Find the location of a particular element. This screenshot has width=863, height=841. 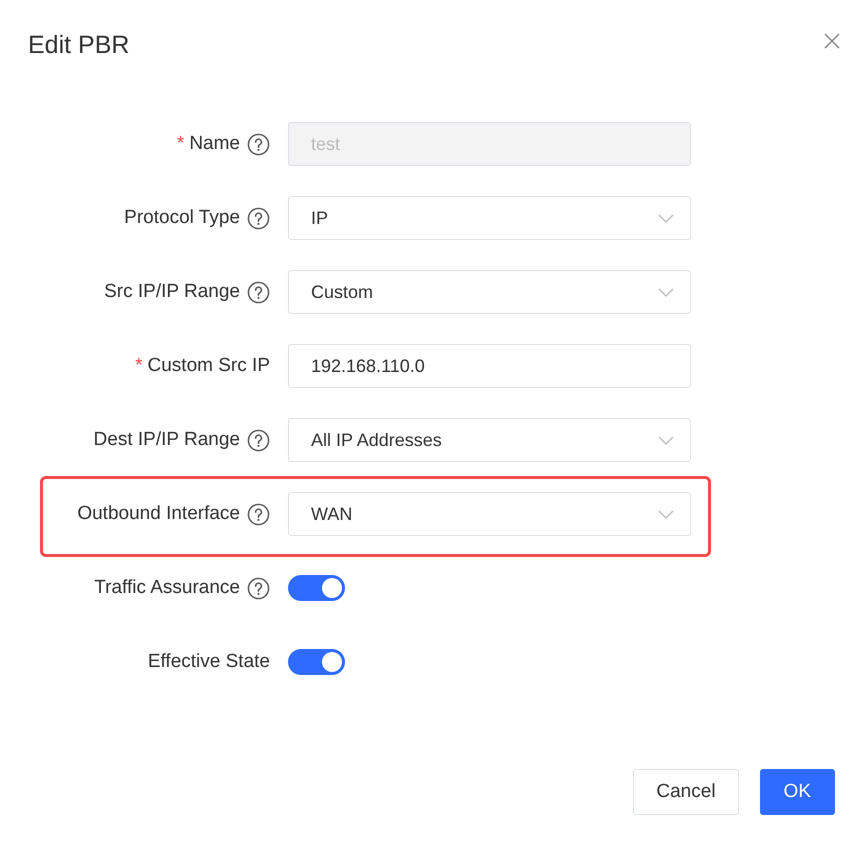

dropdown-value: IP is located at coordinates (319, 218).